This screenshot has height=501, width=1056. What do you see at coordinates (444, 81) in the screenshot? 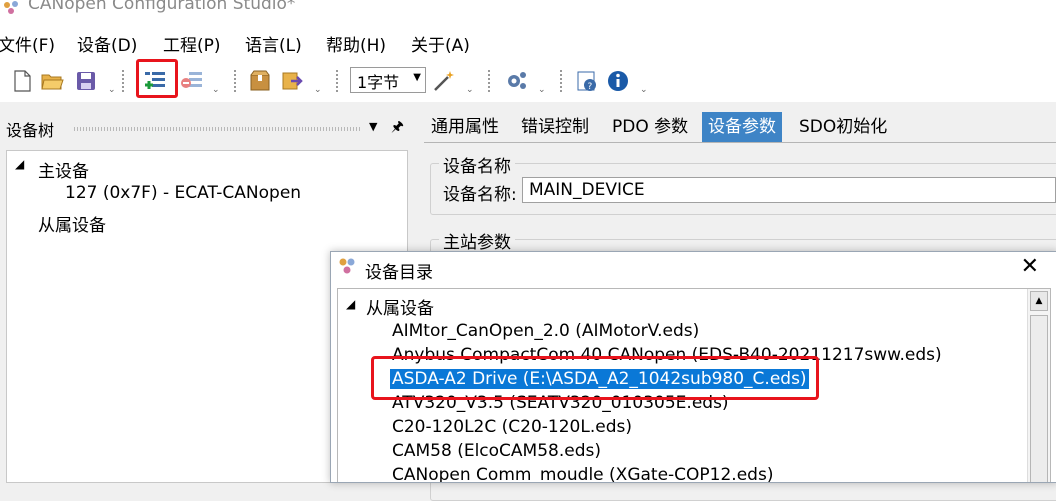
I see `wand-icon` at bounding box center [444, 81].